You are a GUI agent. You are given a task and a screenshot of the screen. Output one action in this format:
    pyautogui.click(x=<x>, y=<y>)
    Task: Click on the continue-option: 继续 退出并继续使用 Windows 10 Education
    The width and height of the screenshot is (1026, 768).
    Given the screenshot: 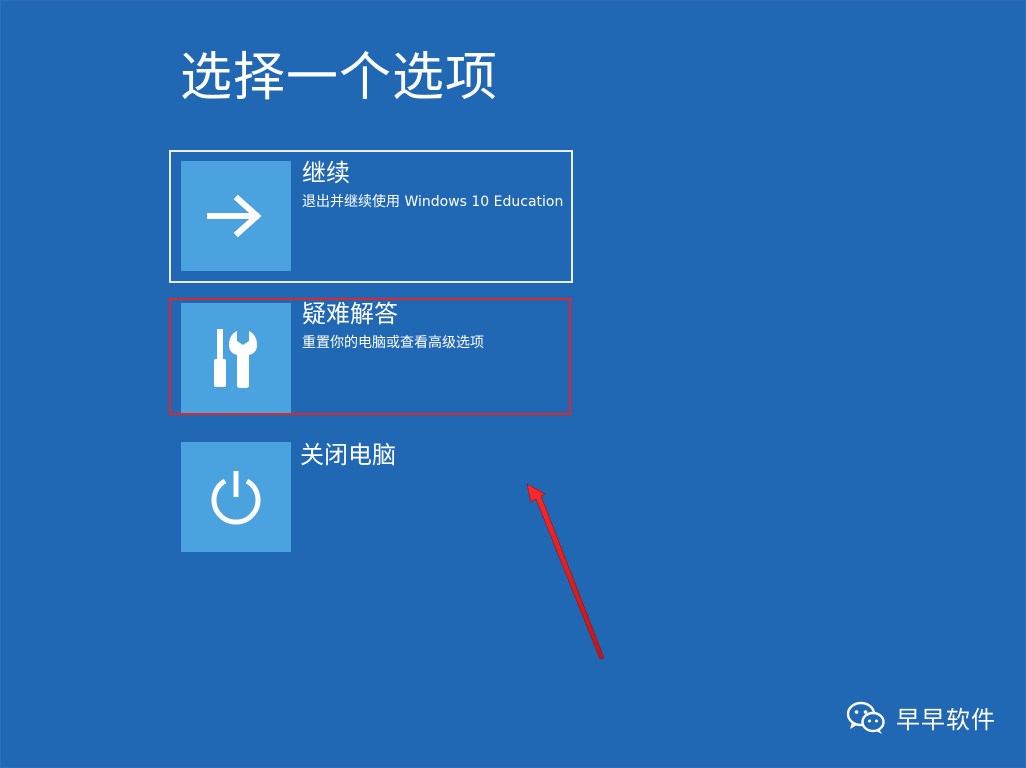 What is the action you would take?
    pyautogui.click(x=371, y=216)
    